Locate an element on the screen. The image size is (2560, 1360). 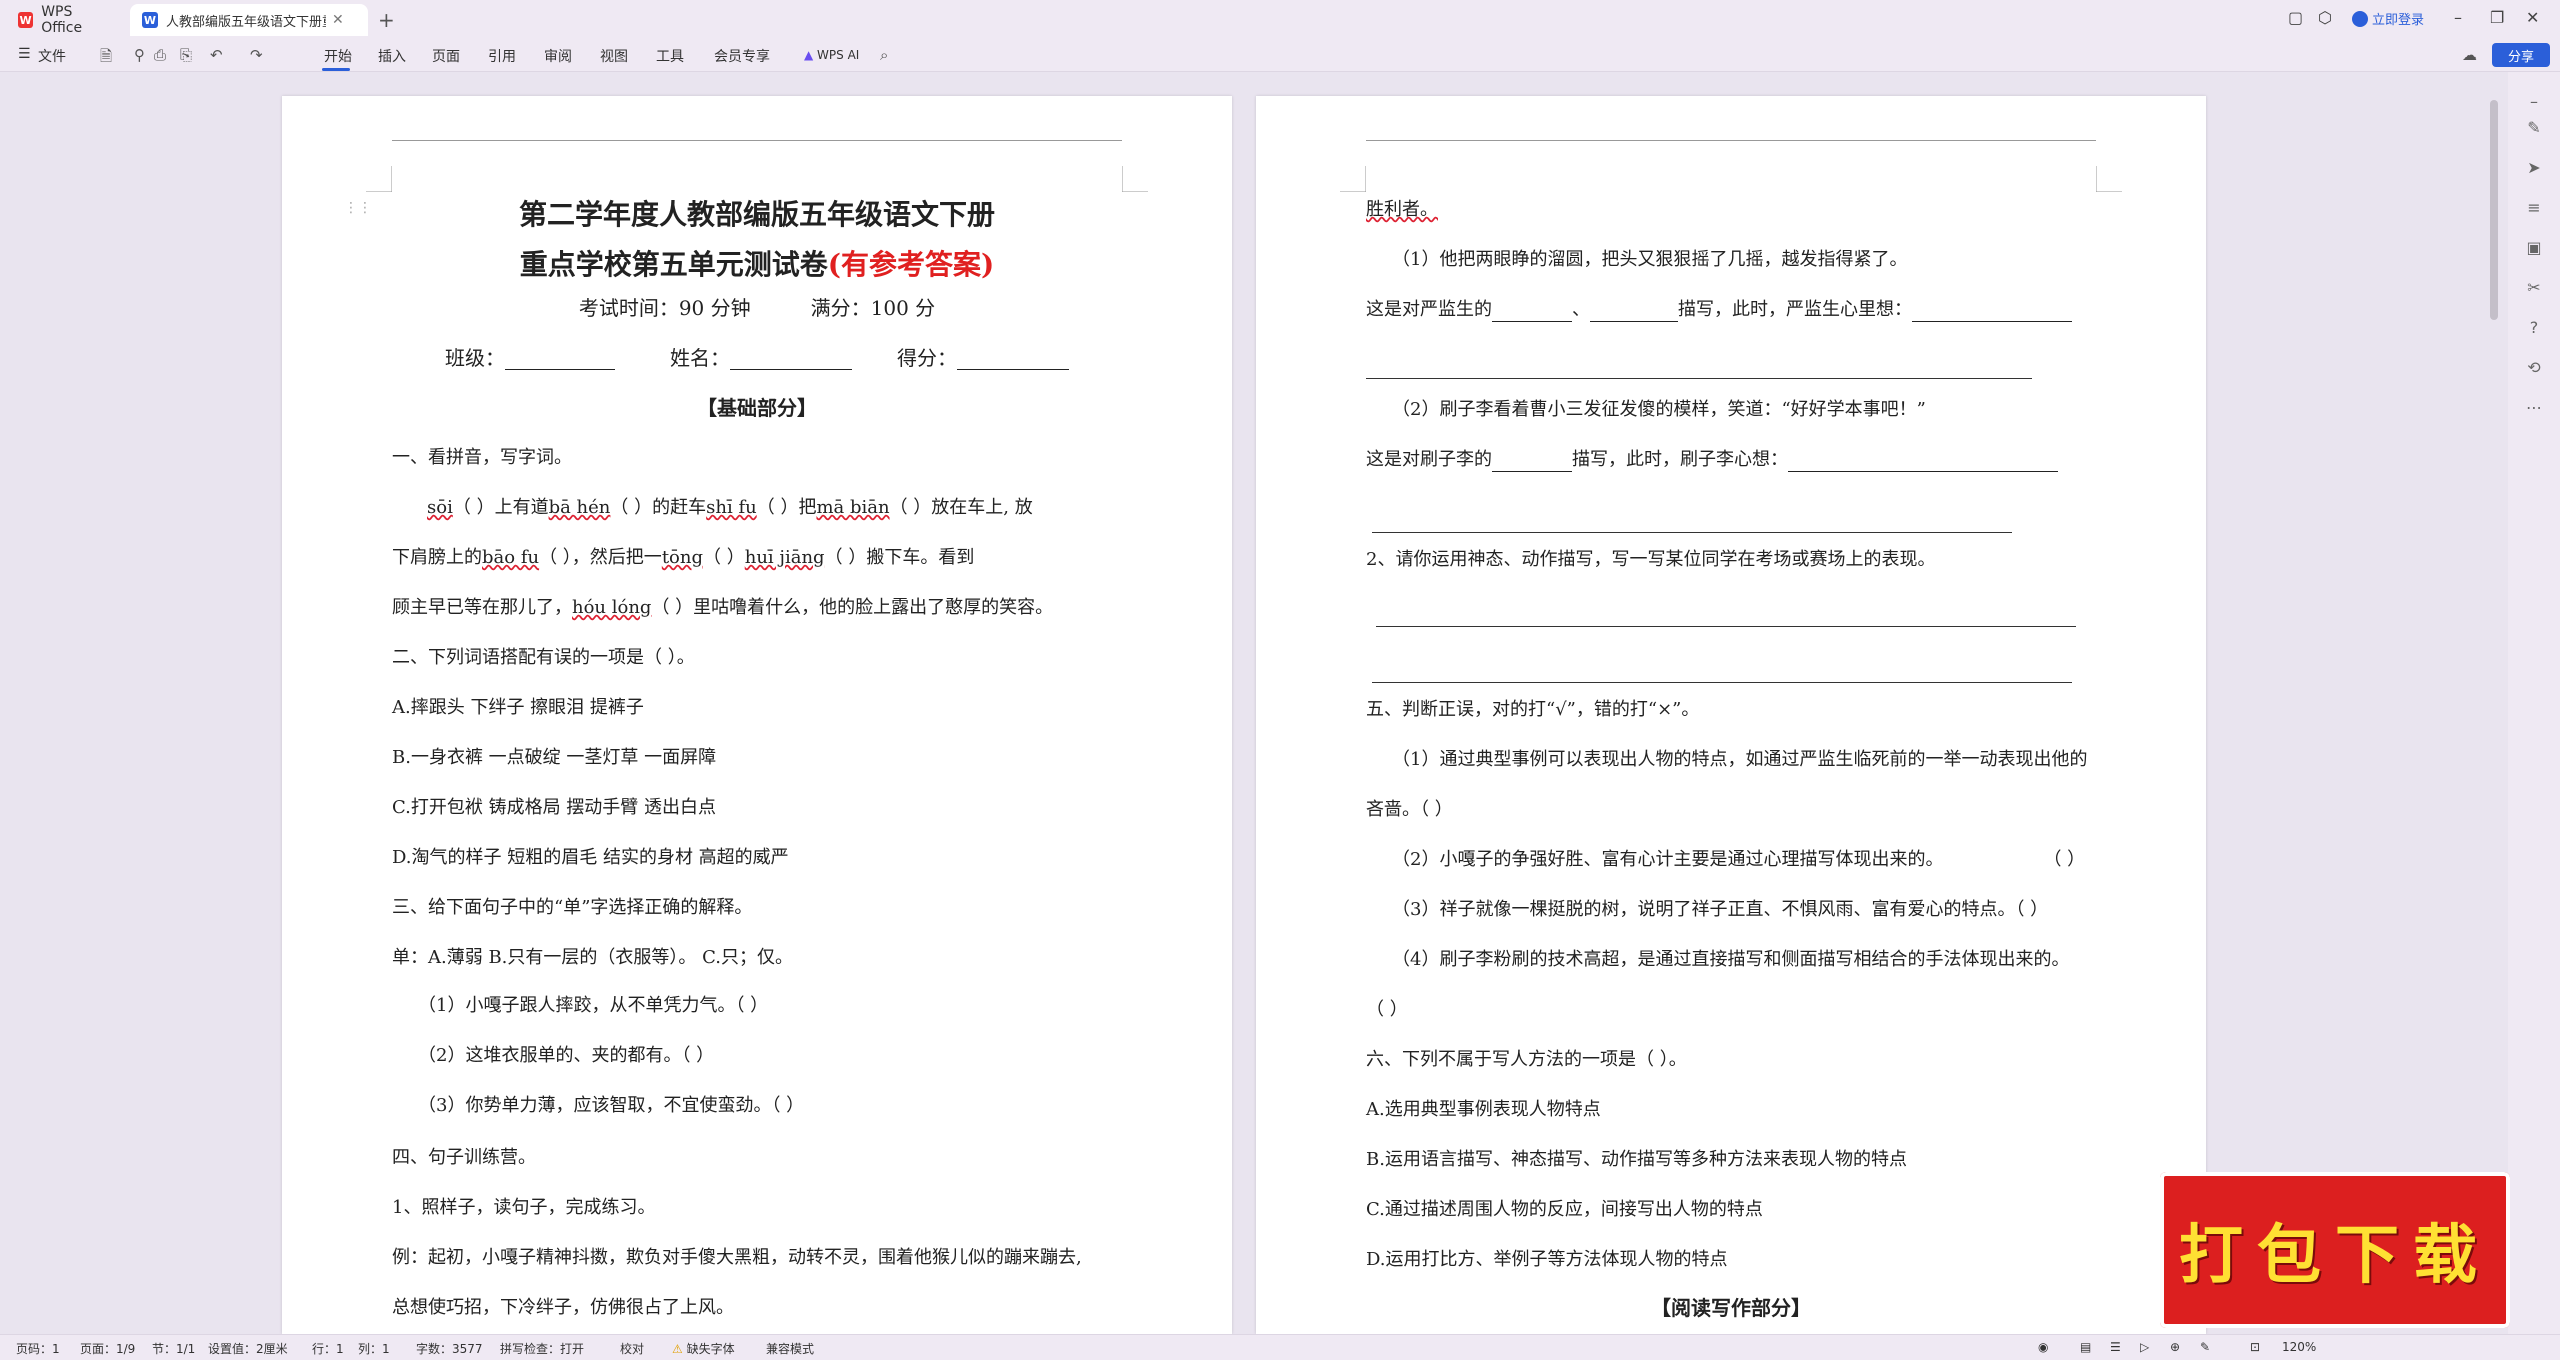
page-view-icon: ▤ is located at coordinates (2085, 1347).